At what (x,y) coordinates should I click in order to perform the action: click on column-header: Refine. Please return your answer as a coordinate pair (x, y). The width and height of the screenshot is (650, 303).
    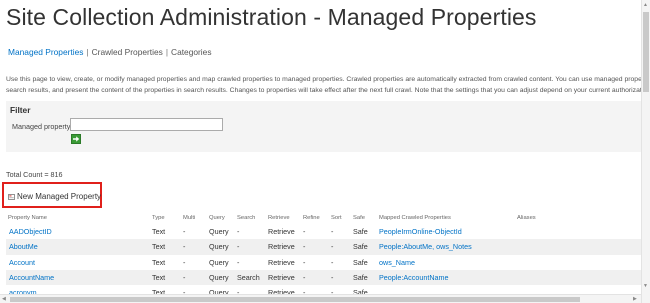
    Looking at the image, I should click on (315, 218).